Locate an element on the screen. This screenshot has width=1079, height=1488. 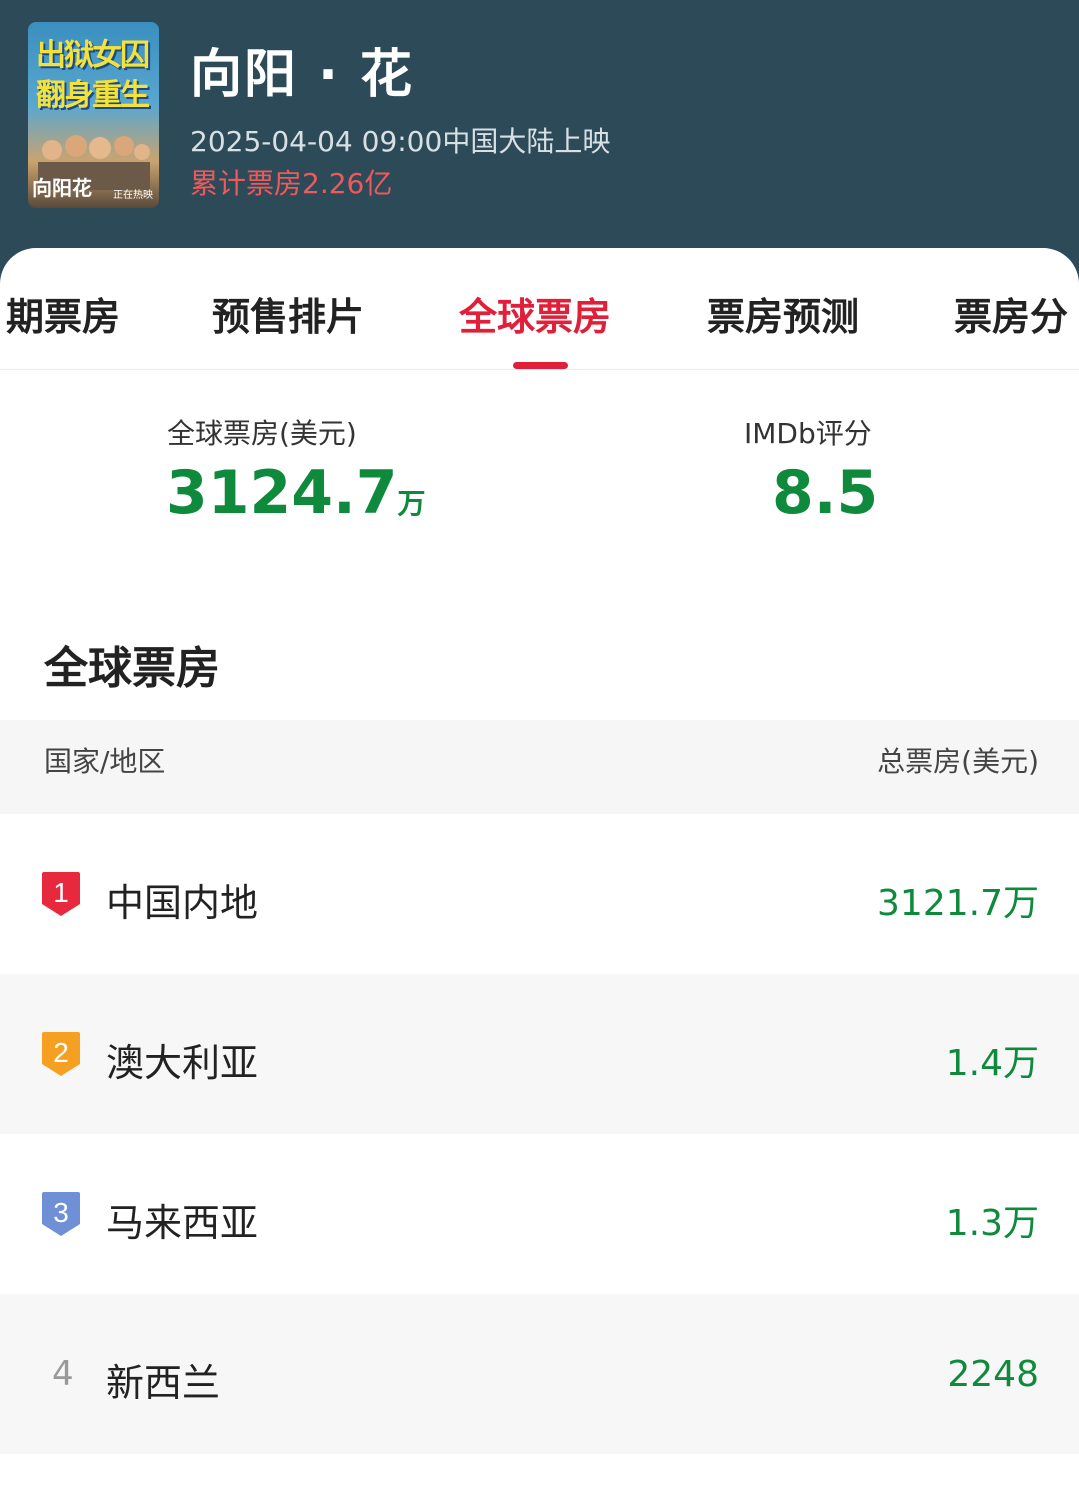
global-box-office-value: 3124.7万 is located at coordinates (296, 493).